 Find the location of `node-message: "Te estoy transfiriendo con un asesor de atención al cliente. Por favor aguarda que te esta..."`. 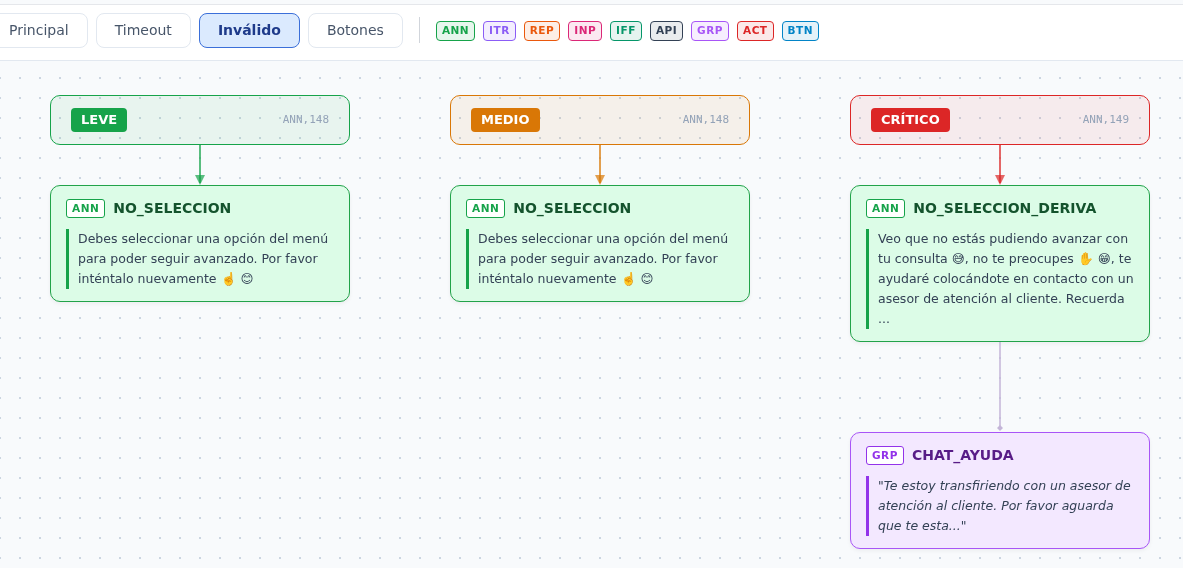

node-message: "Te estoy transfiriendo con un asesor de atención al cliente. Por favor aguarda que te esta..." is located at coordinates (1000, 506).